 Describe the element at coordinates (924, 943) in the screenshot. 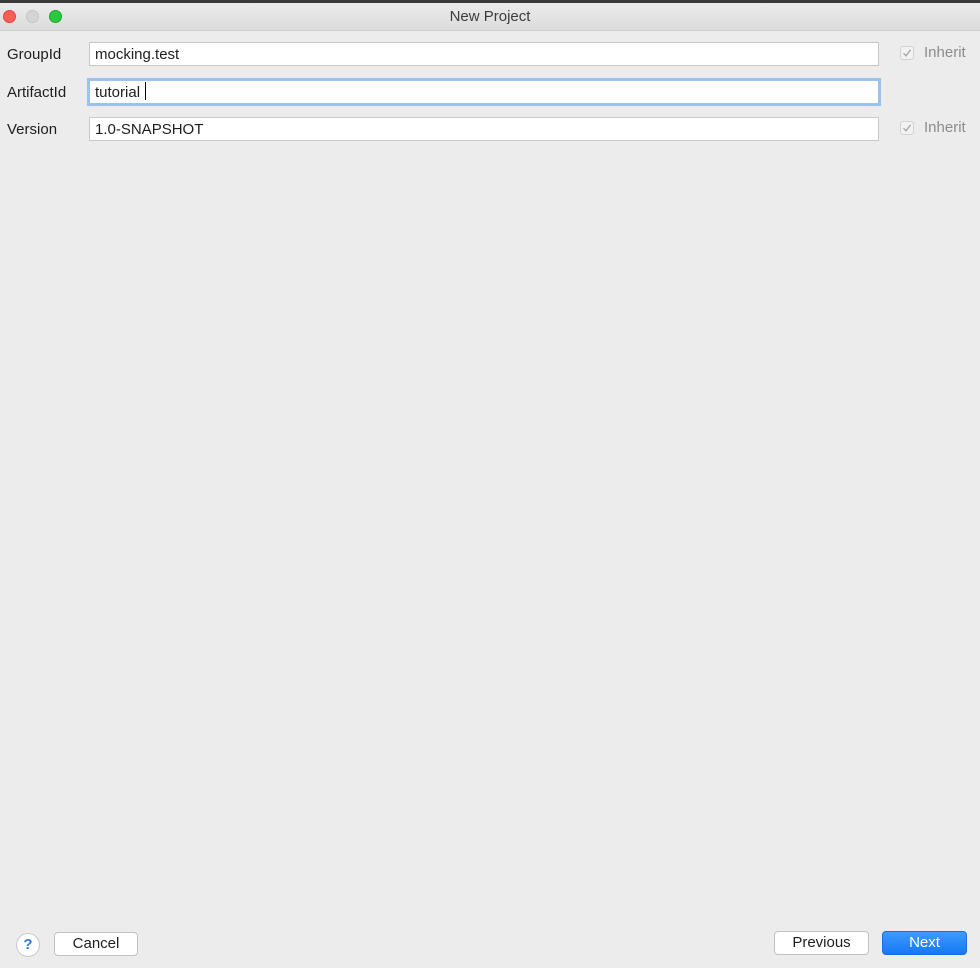

I see `next-button: Next` at that location.